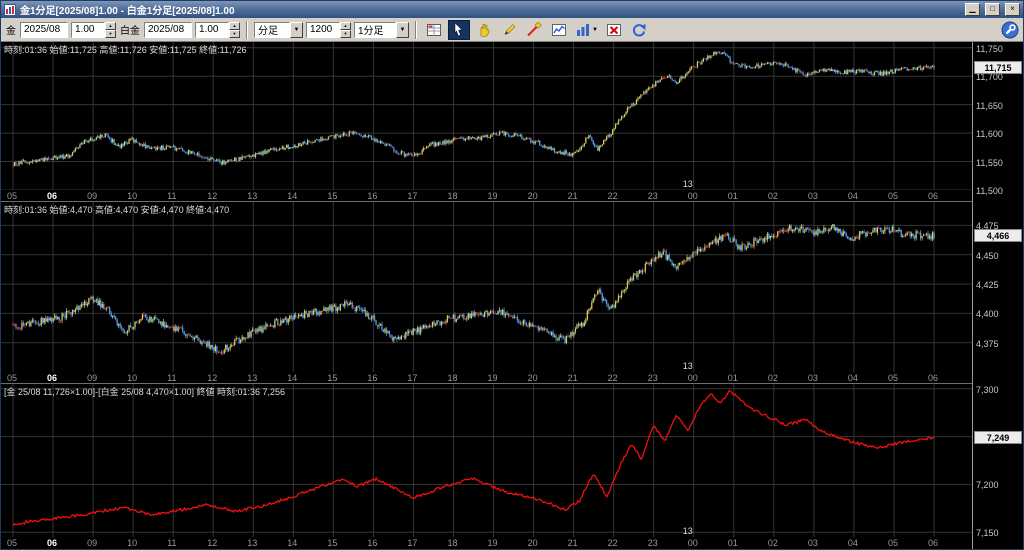  I want to click on y-axis-label: 7,300, so click(987, 389).